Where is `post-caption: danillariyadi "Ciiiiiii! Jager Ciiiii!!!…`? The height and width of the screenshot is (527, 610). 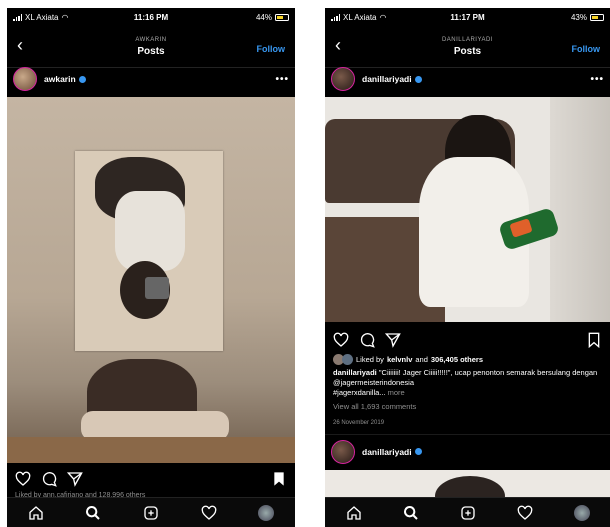 post-caption: danillariyadi "Ciiiiiii! Jager Ciiiii!!!… is located at coordinates (467, 383).